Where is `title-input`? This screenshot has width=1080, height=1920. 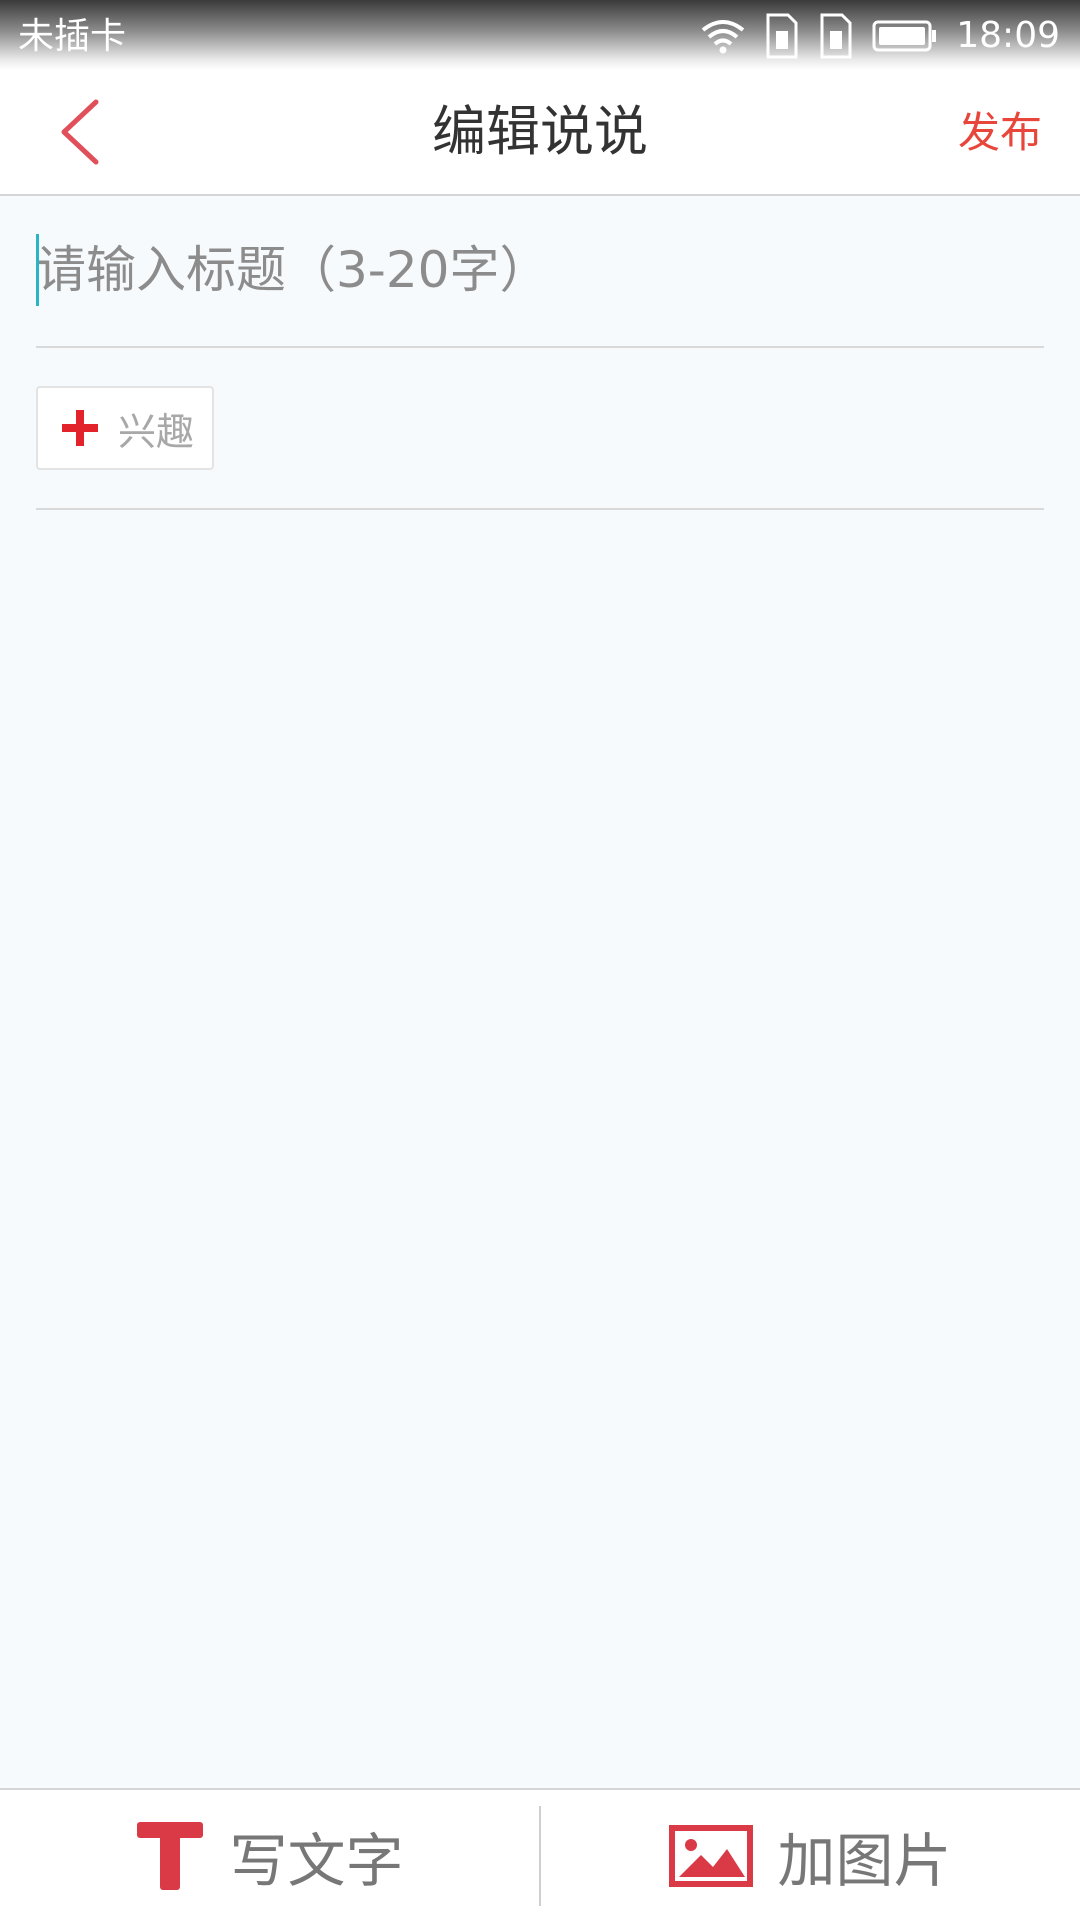
title-input is located at coordinates (536, 270).